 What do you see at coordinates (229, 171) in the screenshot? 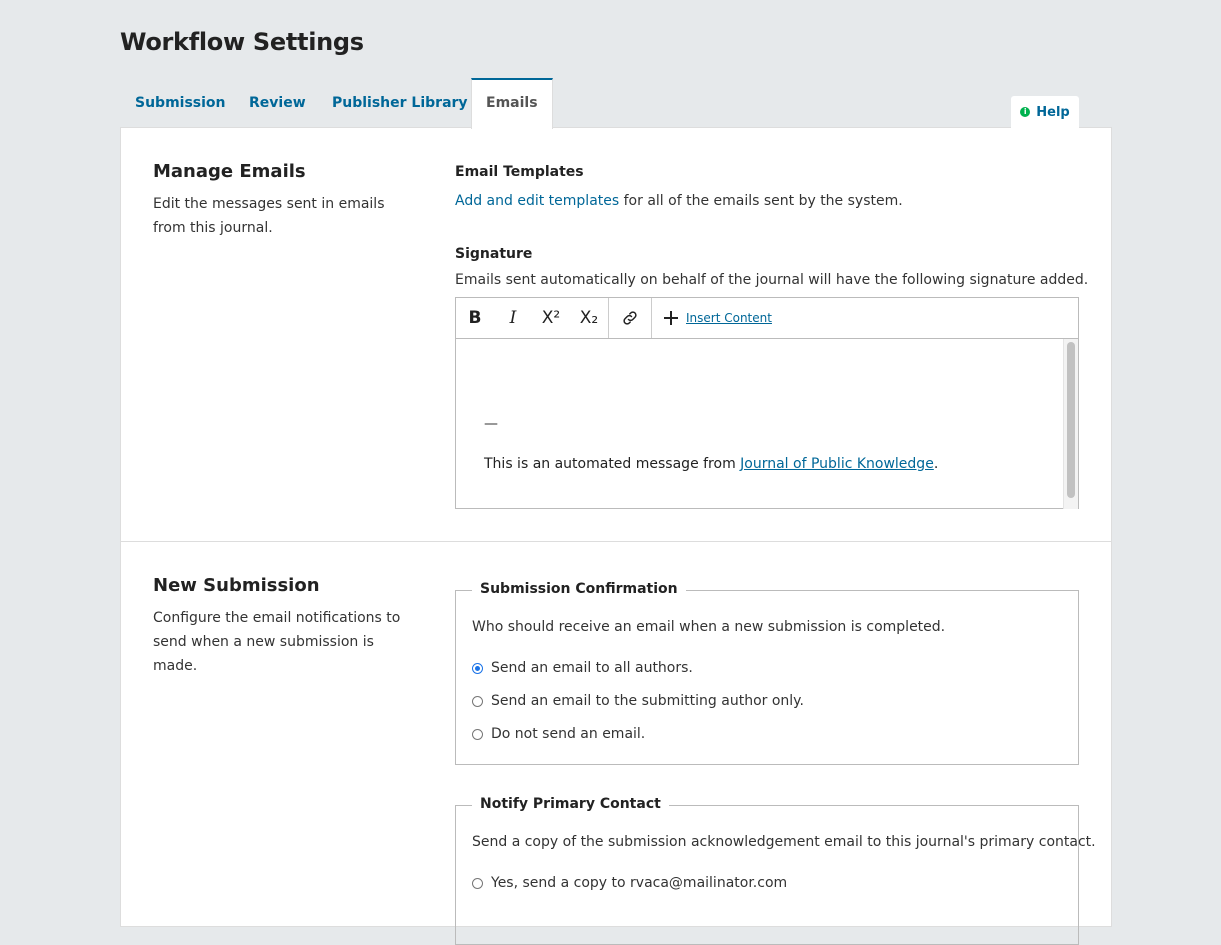
I see `manage-emails-heading: Manage Emails` at bounding box center [229, 171].